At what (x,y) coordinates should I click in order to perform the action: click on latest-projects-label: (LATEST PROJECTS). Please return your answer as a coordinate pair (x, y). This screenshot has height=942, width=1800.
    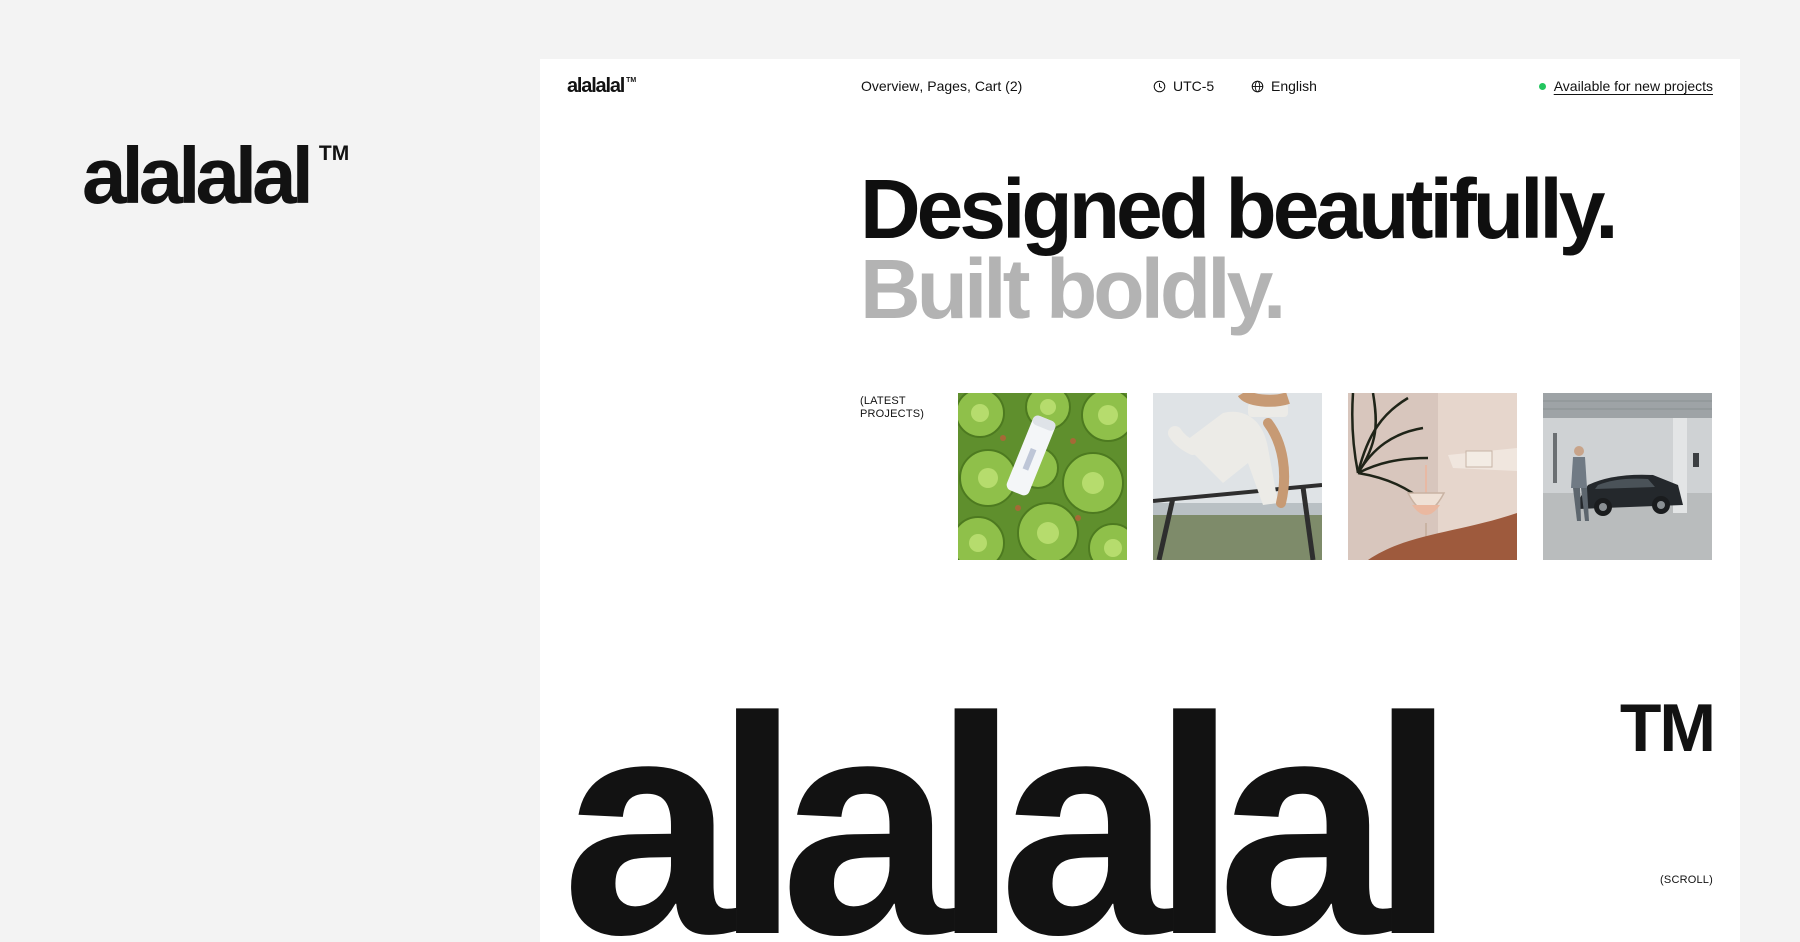
    Looking at the image, I should click on (892, 407).